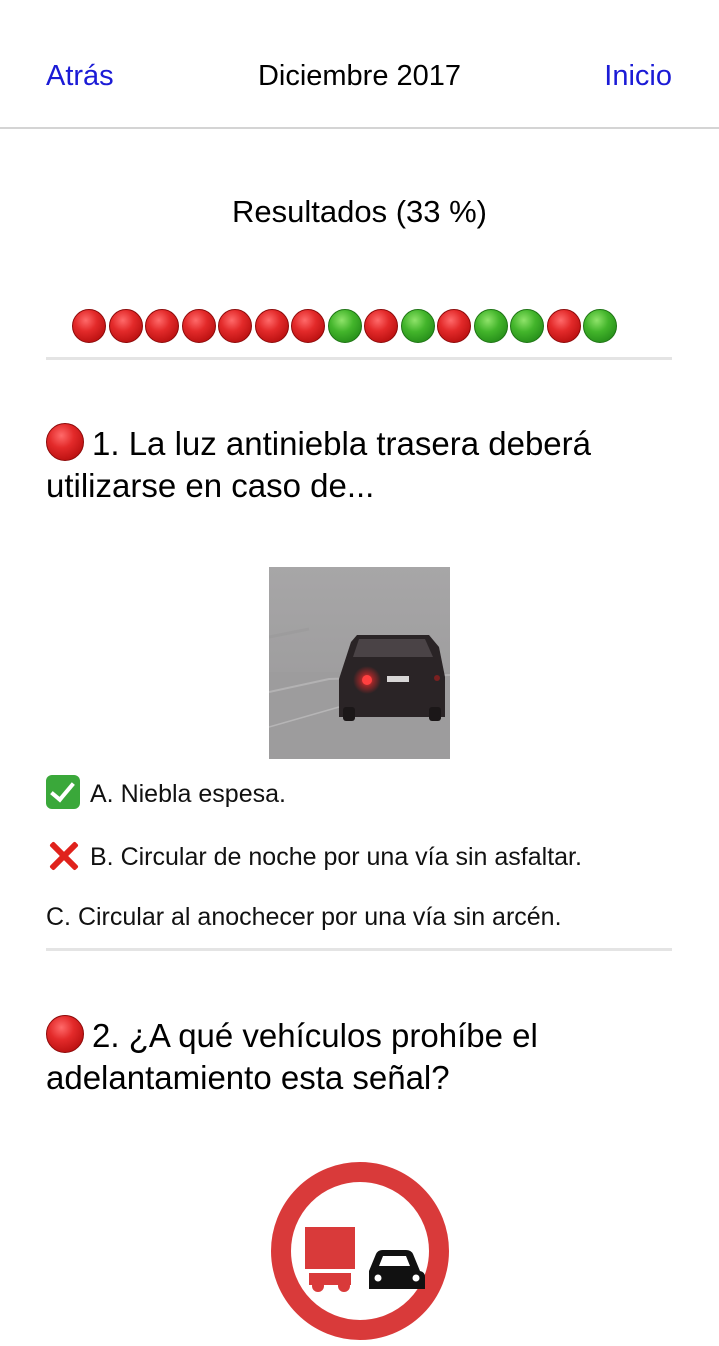 The image size is (719, 1346). What do you see at coordinates (563, 326) in the screenshot?
I see `result-dot-14-red` at bounding box center [563, 326].